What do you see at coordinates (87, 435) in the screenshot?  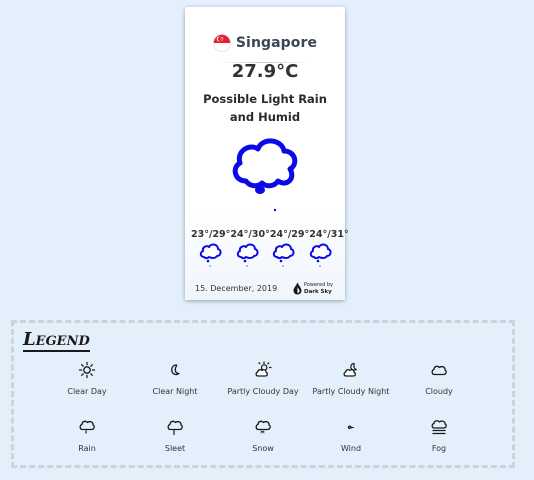 I see `legend-item-rain: Rain` at bounding box center [87, 435].